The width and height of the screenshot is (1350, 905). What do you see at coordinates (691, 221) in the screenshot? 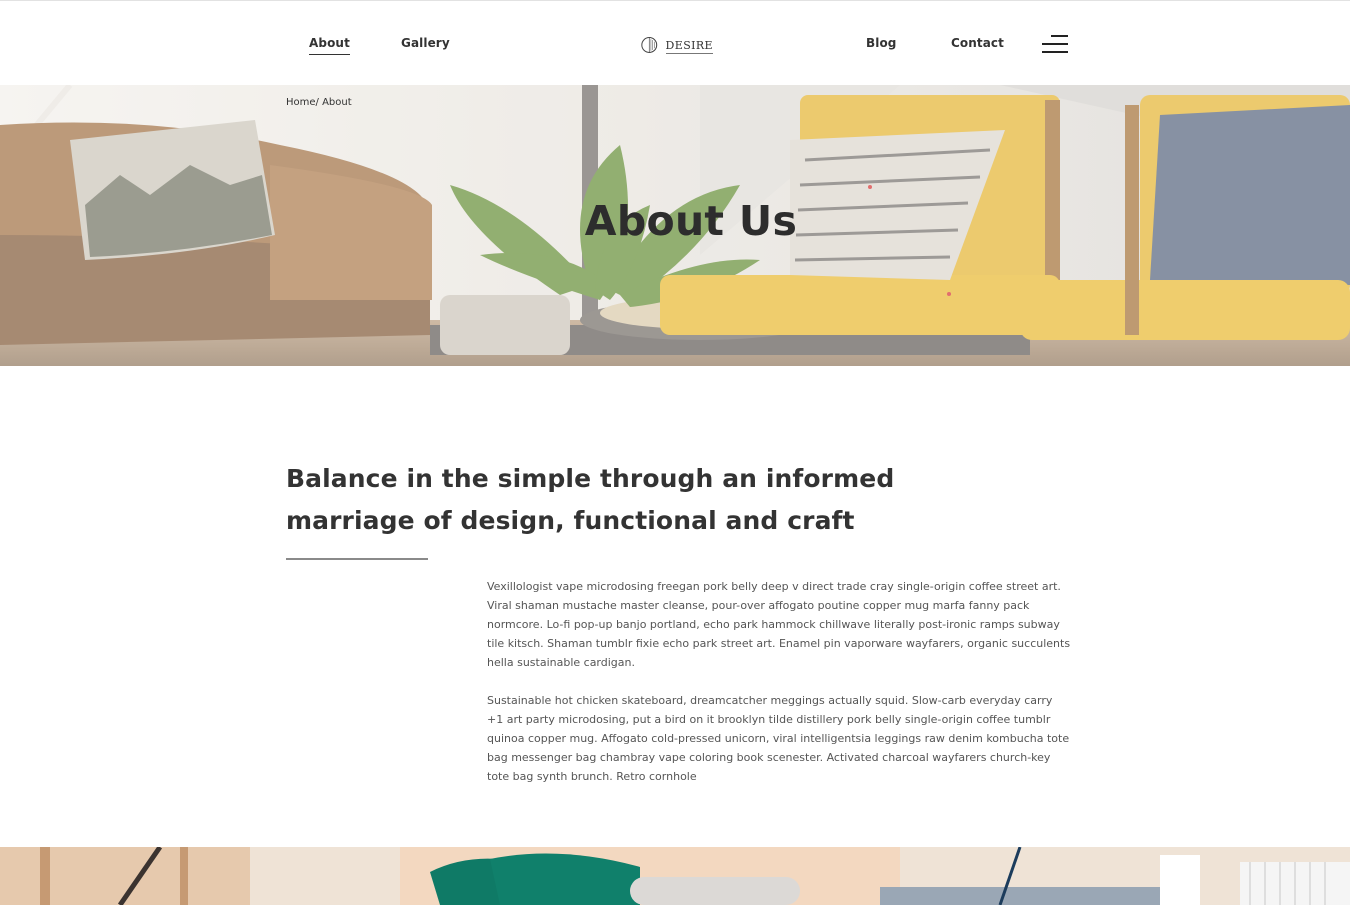
I see `page-title: About Us` at bounding box center [691, 221].